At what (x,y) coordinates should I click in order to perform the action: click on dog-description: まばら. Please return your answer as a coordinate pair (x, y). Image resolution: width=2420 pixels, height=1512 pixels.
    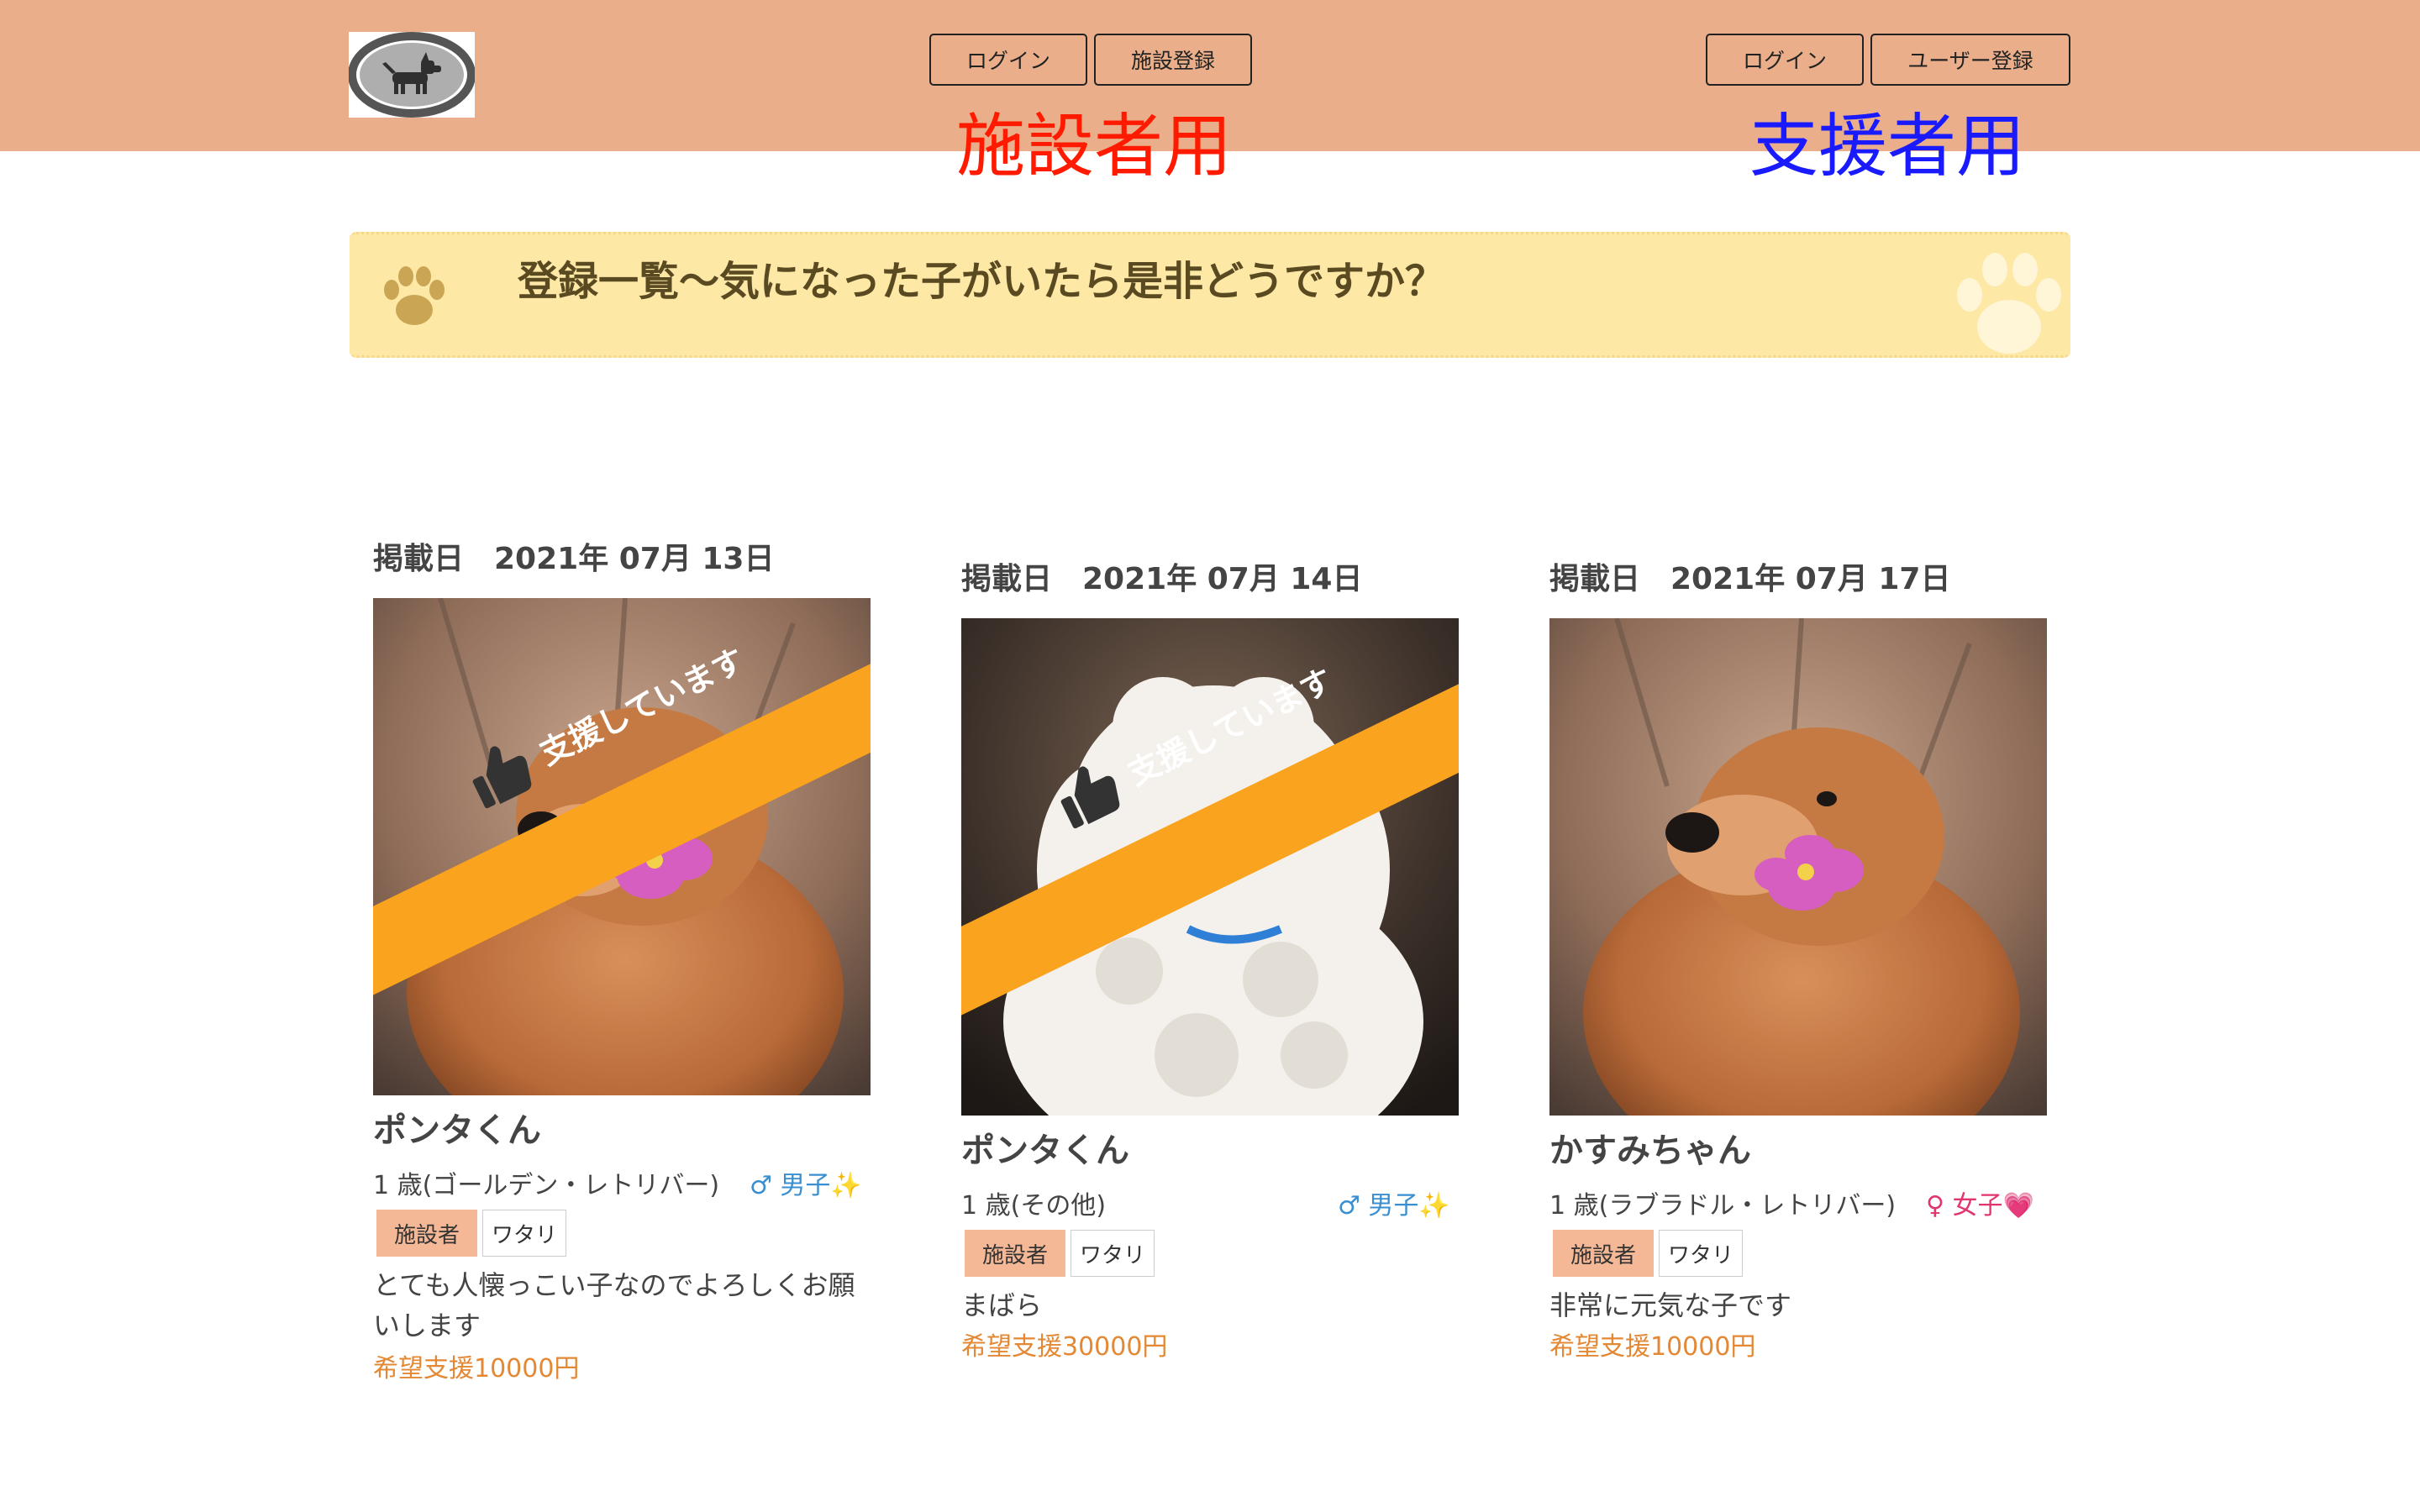
    Looking at the image, I should click on (1002, 1305).